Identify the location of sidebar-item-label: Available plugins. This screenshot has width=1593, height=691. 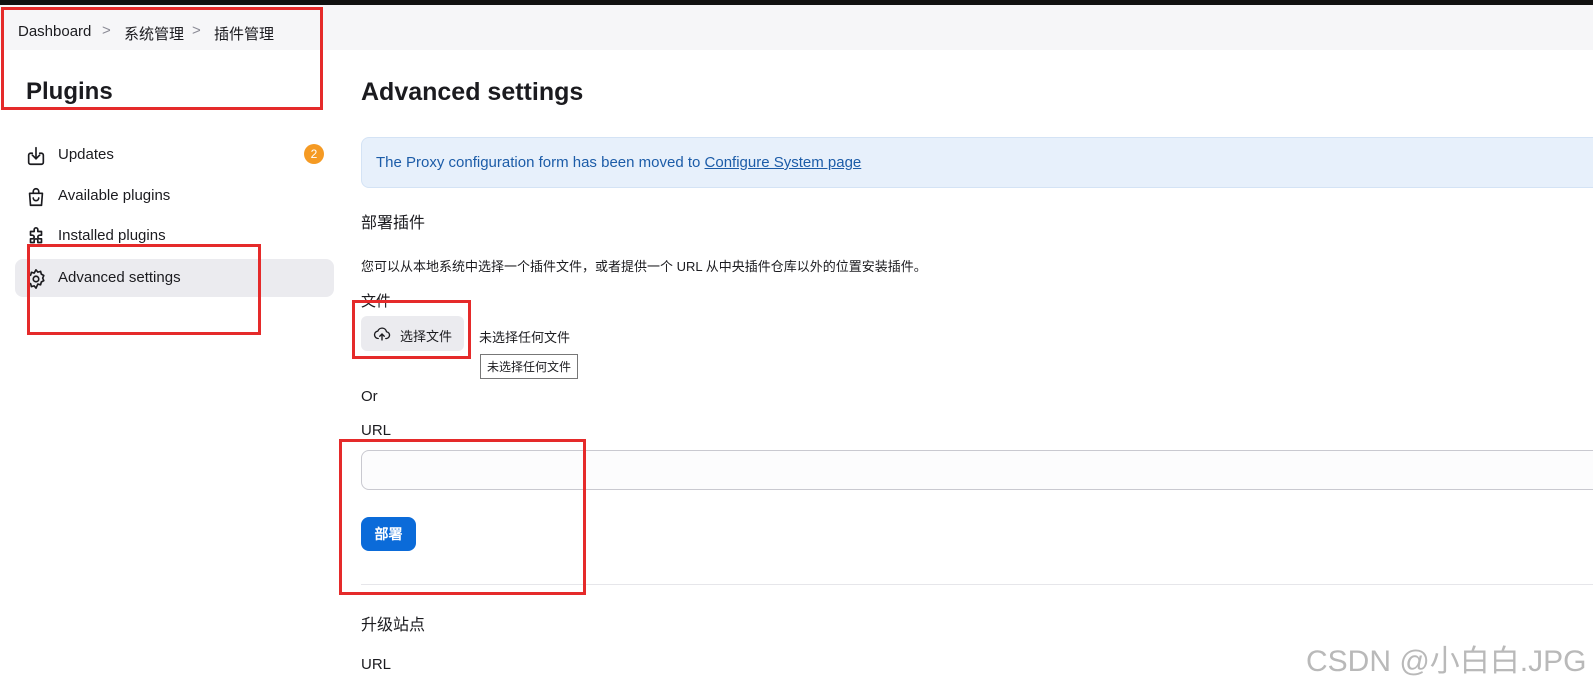
(114, 195).